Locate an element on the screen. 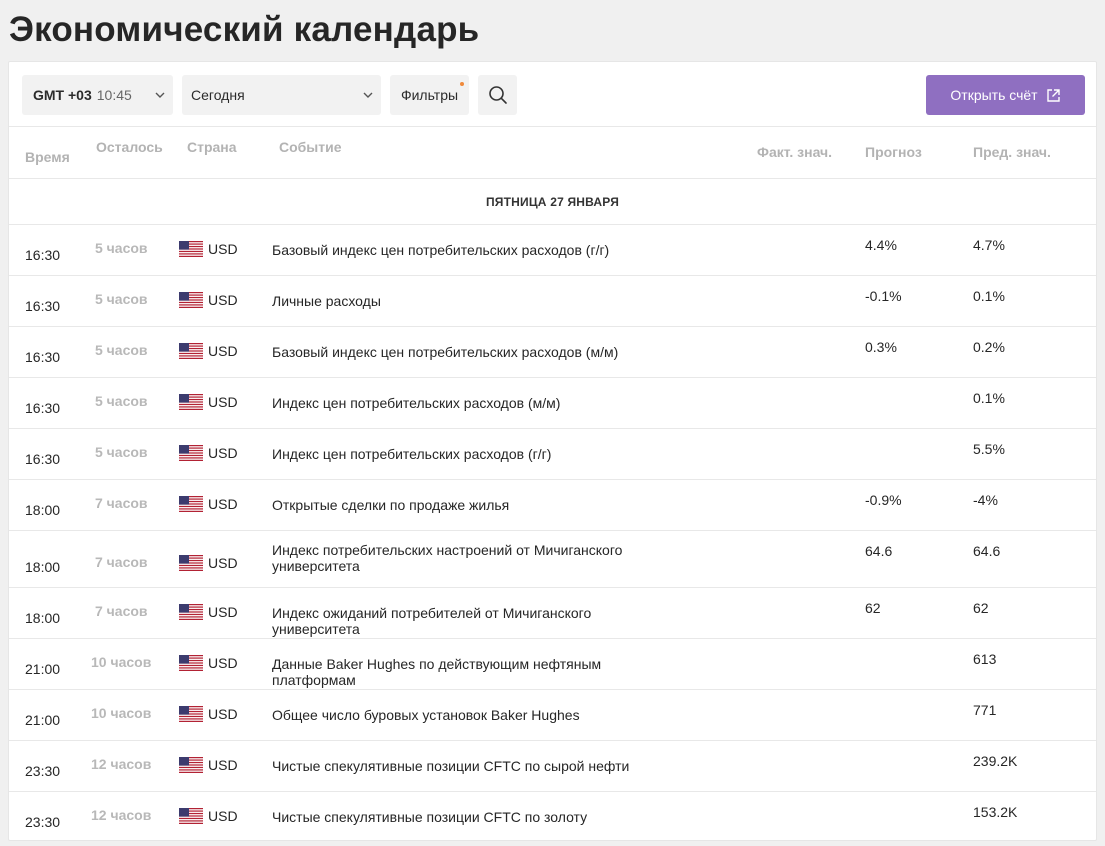 Image resolution: width=1105 pixels, height=846 pixels. event-forecast: 64.6 is located at coordinates (879, 551).